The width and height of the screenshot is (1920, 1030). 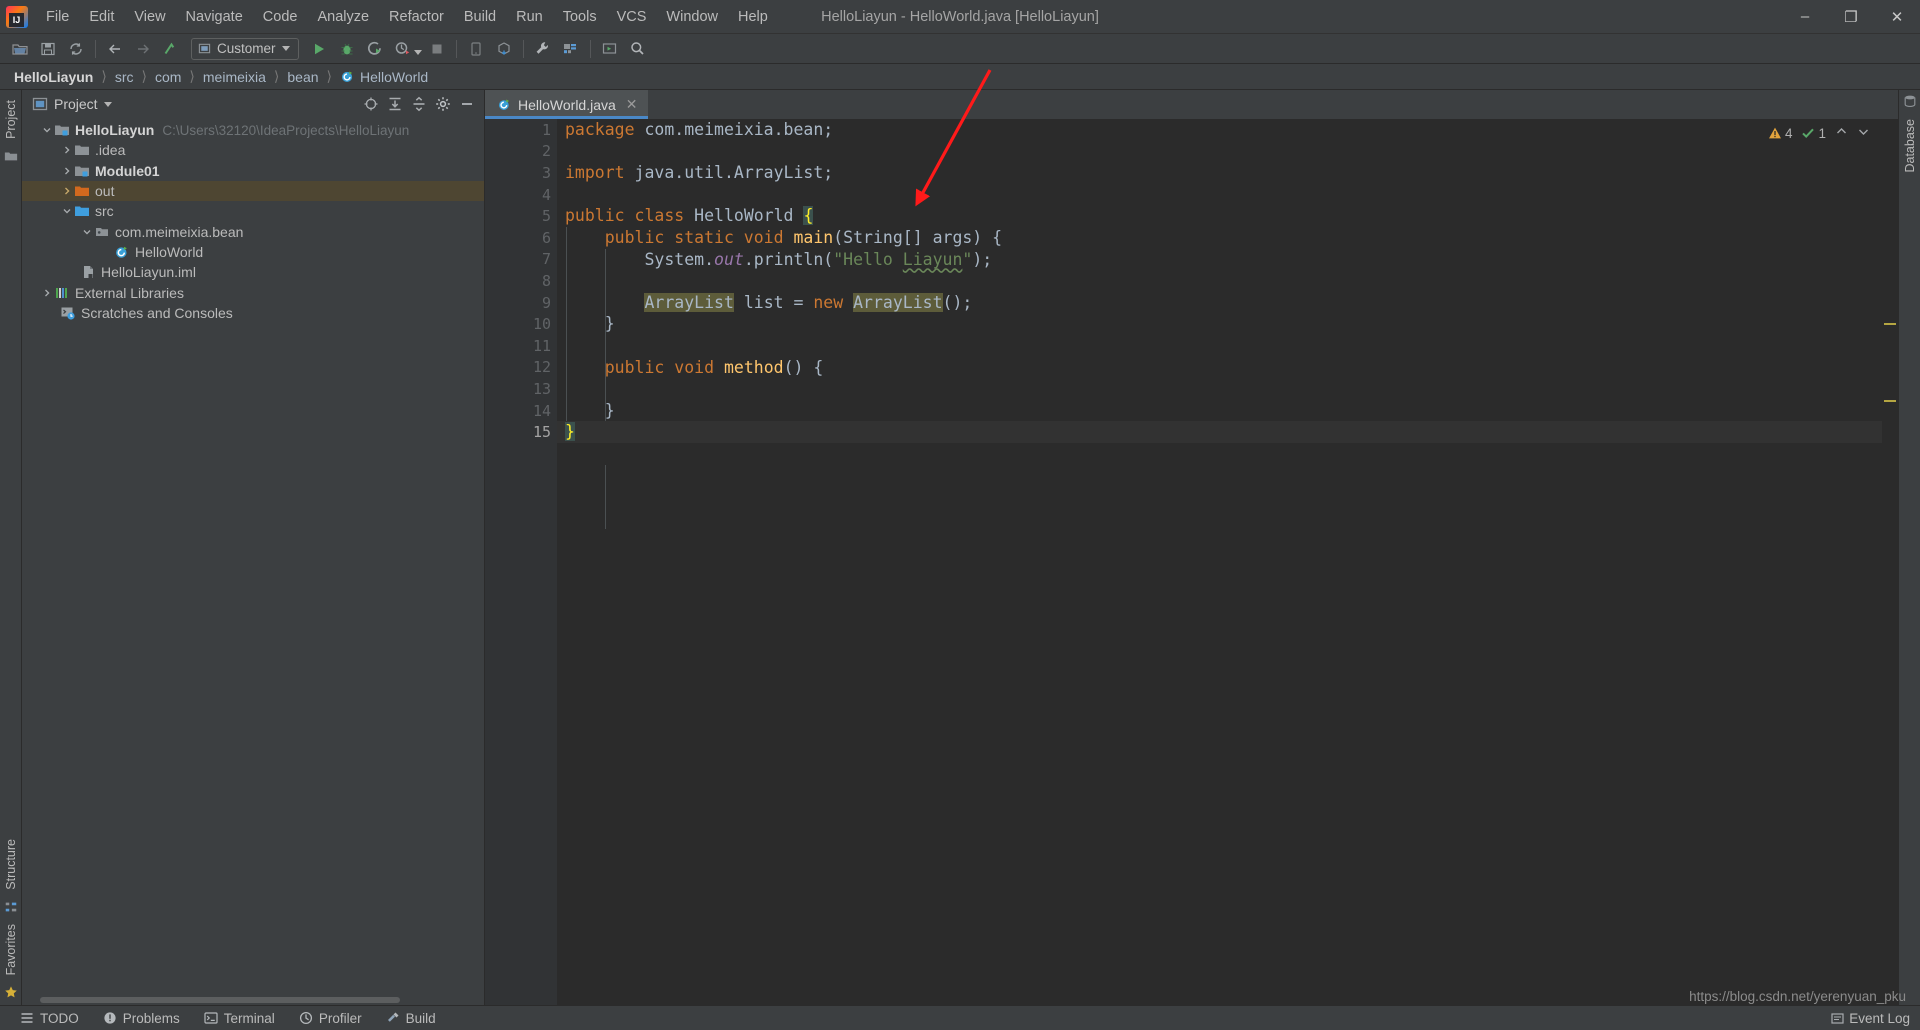 I want to click on breadcrumb-item-class: HelloWorld, so click(x=384, y=77).